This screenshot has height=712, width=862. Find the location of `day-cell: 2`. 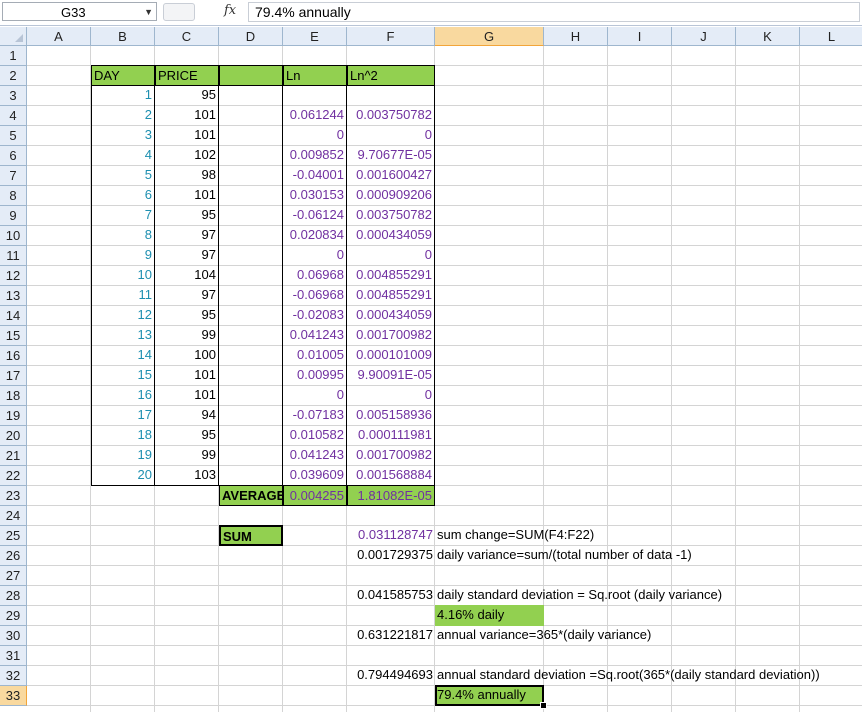

day-cell: 2 is located at coordinates (123, 115).